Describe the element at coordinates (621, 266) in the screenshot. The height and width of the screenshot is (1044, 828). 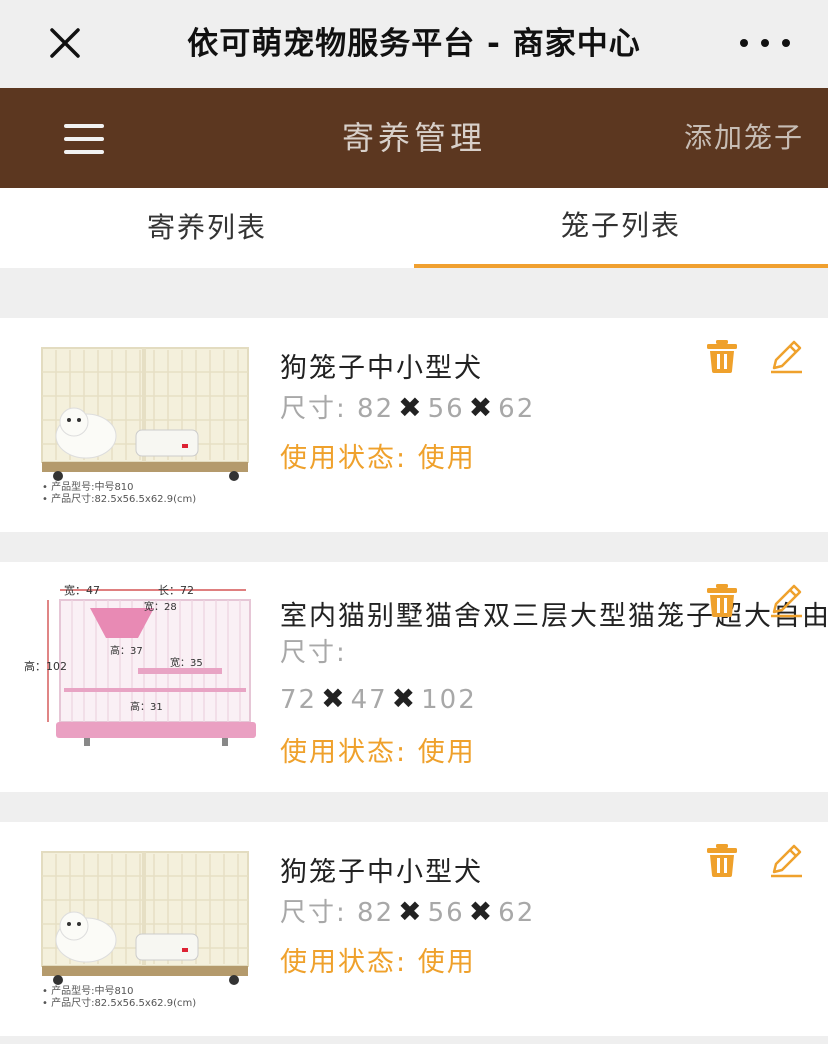
I see `active-tab-indicator` at that location.